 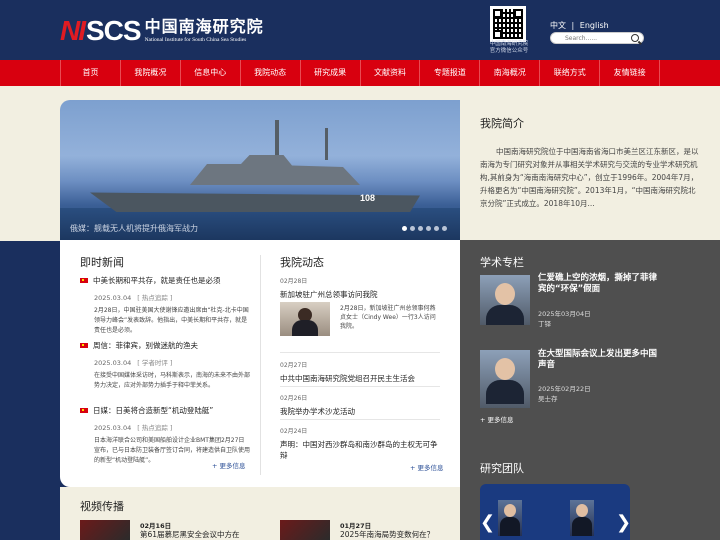 I want to click on nav-activities: 我院动态, so click(x=271, y=73).